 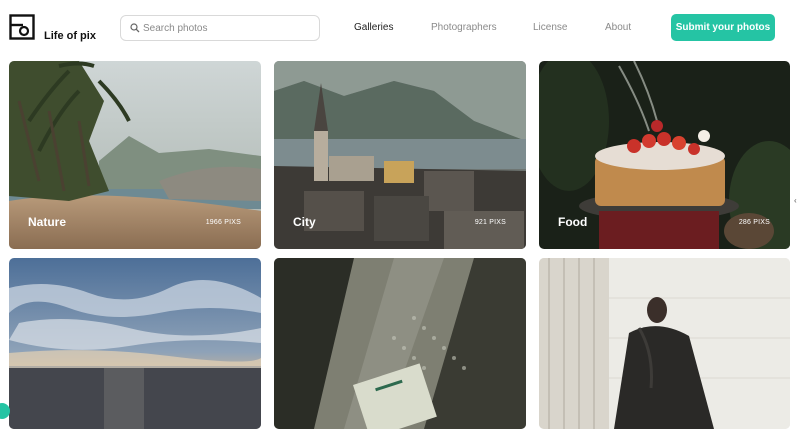 What do you see at coordinates (723, 27) in the screenshot?
I see `submit-photos-button: Submit your photos` at bounding box center [723, 27].